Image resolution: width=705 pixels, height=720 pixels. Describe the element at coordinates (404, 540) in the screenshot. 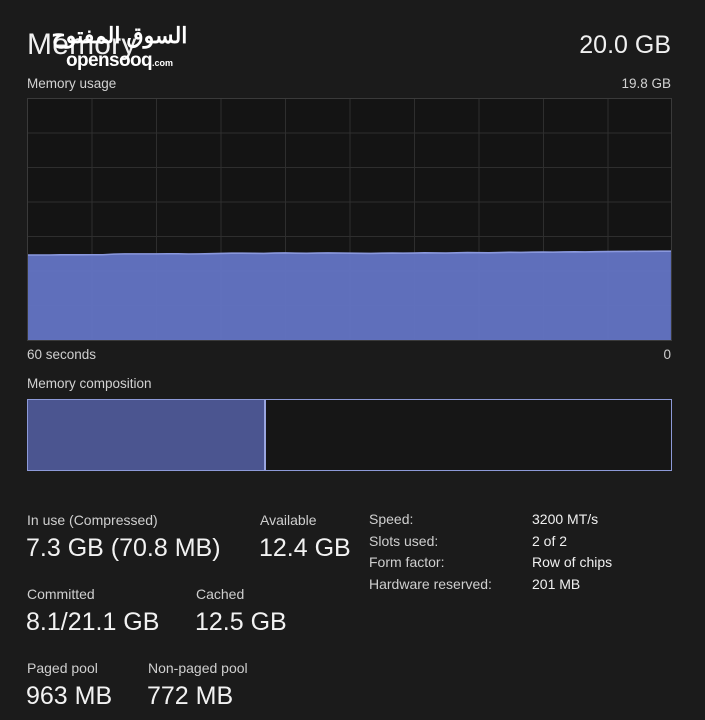

I see `spec-key: Slots used:` at that location.